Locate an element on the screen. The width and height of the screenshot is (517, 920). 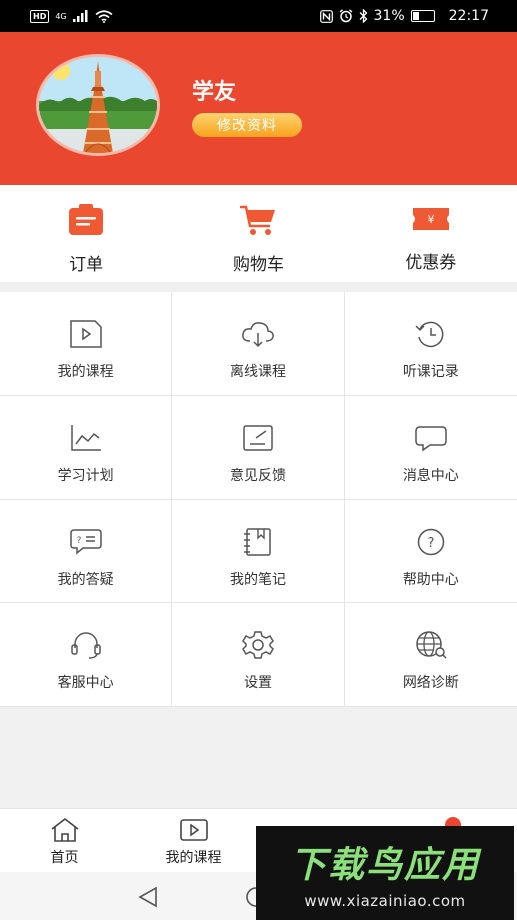
status-left: HD 4G is located at coordinates (71, 16).